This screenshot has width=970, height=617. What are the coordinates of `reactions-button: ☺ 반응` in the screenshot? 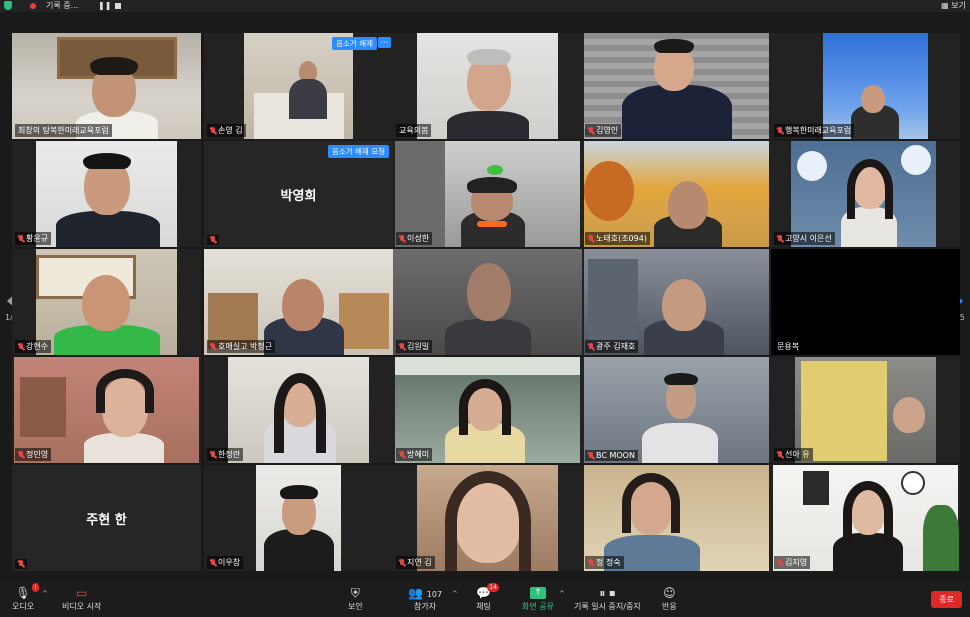 It's located at (669, 598).